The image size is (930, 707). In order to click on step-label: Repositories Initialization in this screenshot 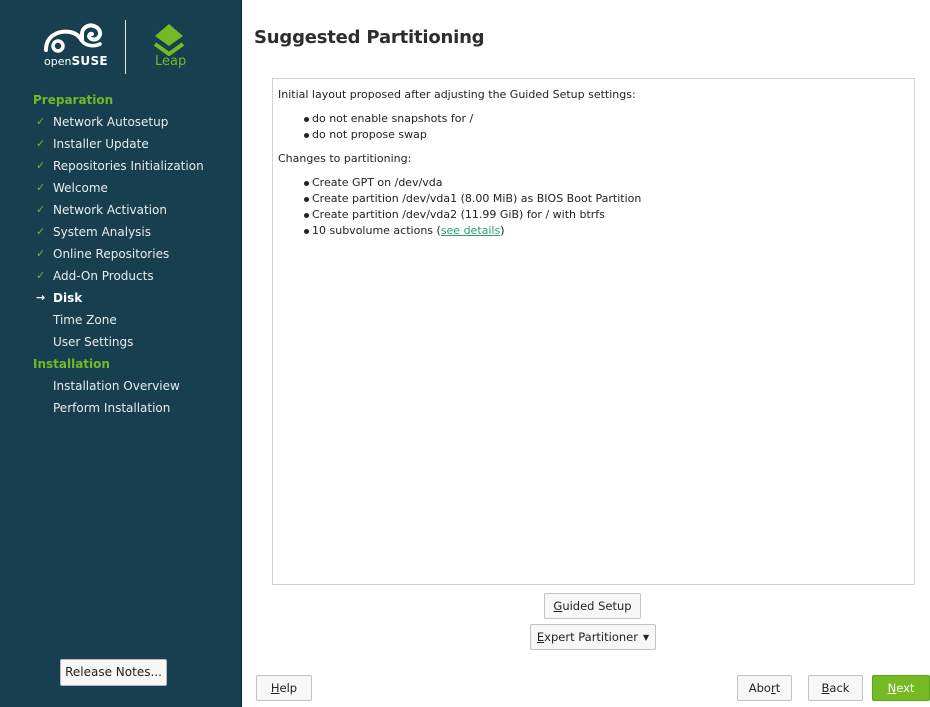, I will do `click(128, 166)`.